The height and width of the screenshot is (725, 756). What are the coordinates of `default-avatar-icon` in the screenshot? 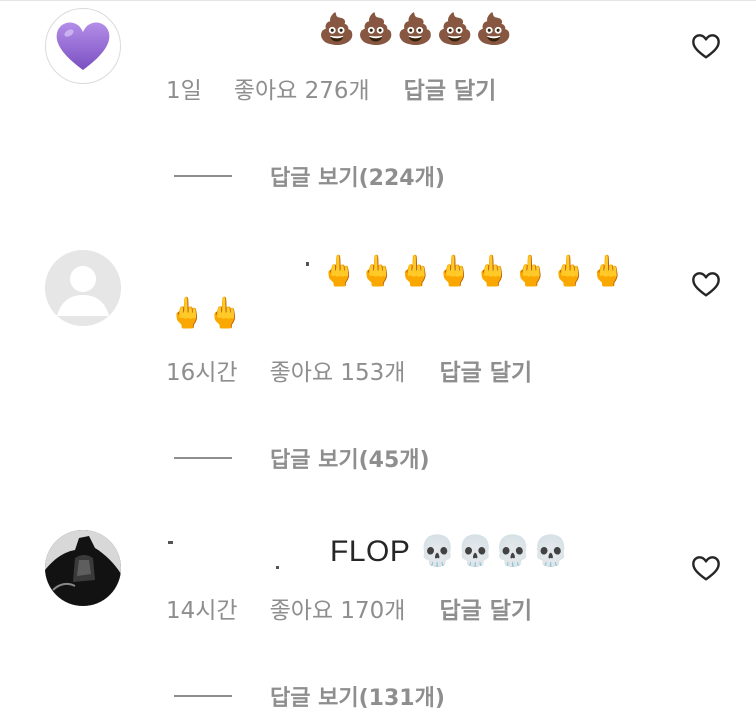 It's located at (83, 288).